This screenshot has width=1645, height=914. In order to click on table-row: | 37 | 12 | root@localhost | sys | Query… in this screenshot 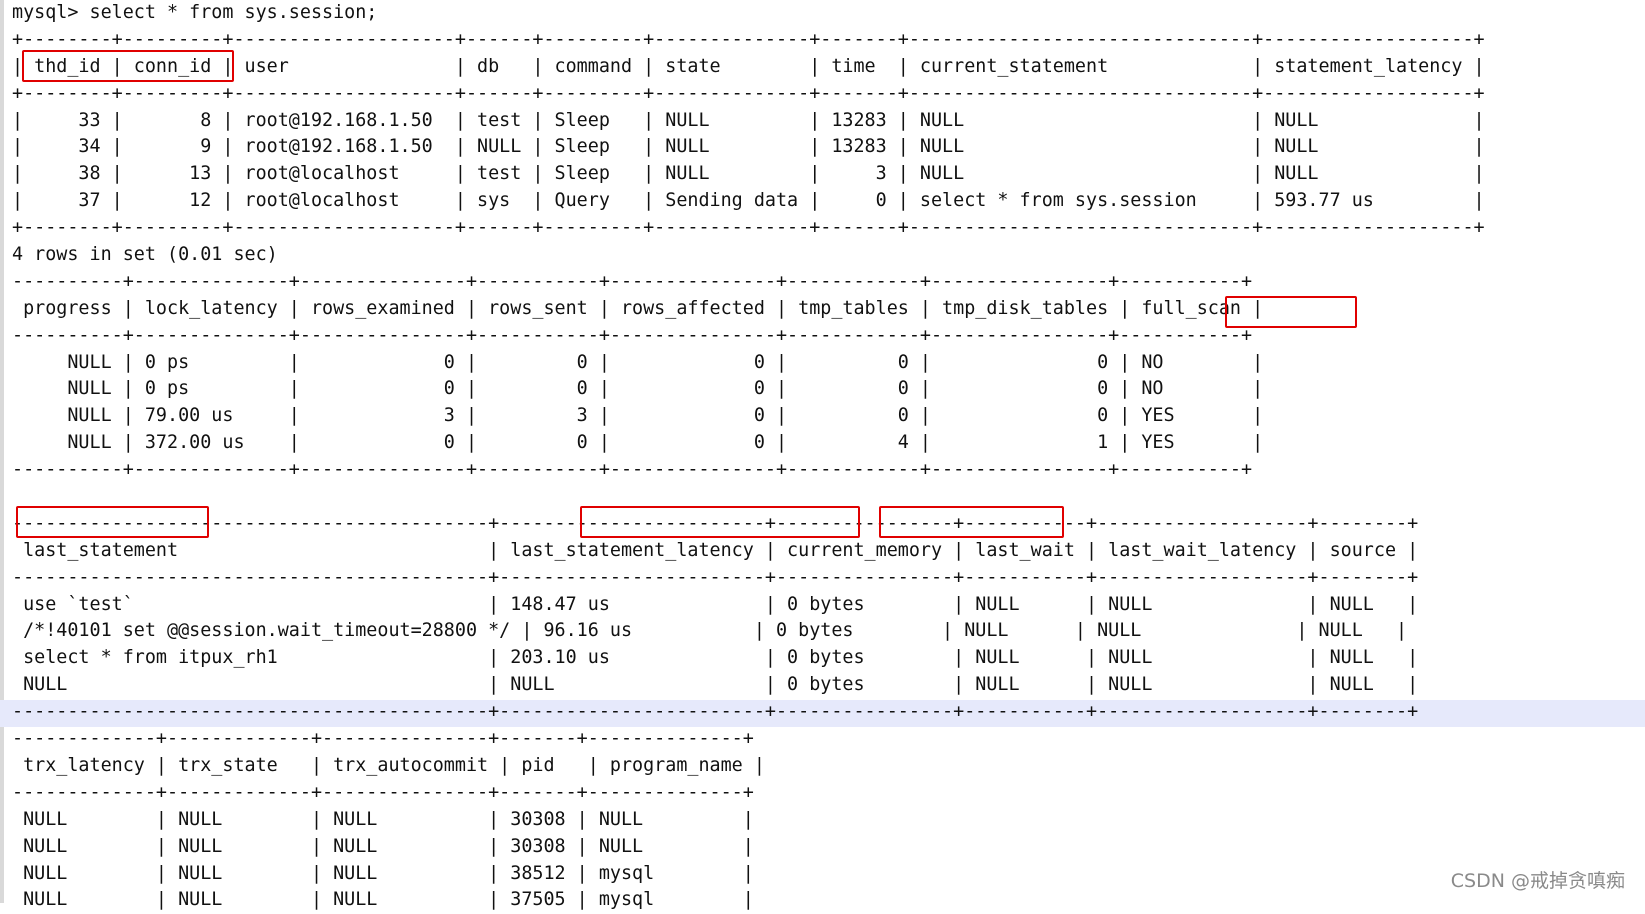, I will do `click(748, 201)`.